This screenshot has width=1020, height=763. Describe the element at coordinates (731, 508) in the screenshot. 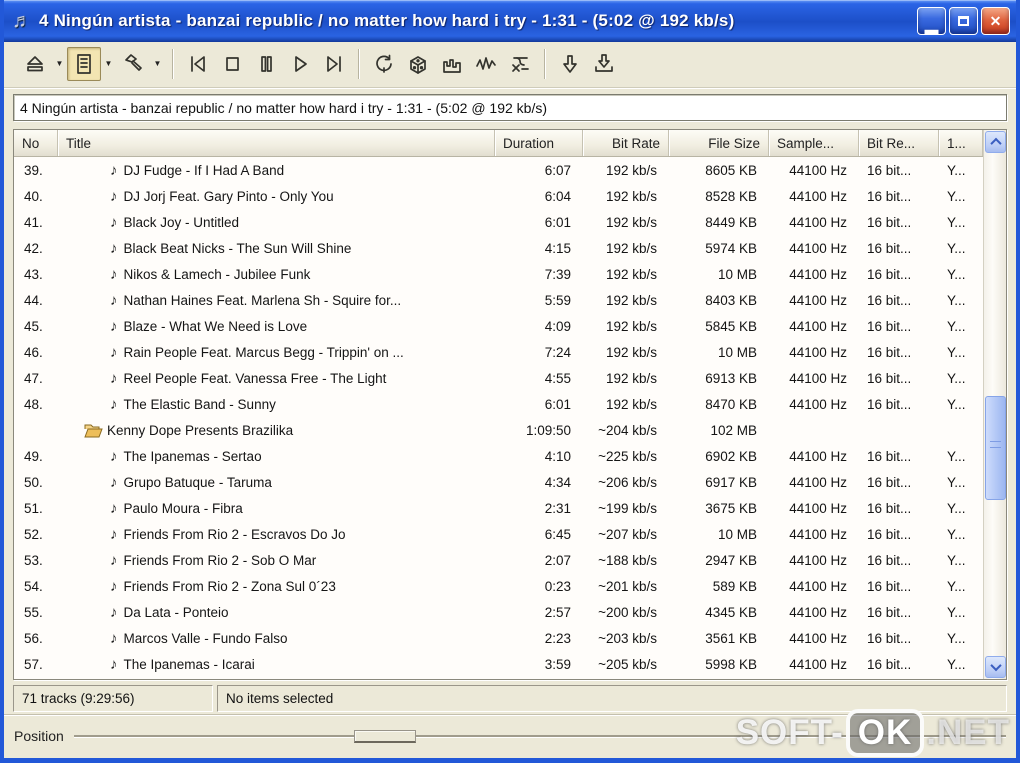

I see `cell-filesize: 3675 KB` at that location.